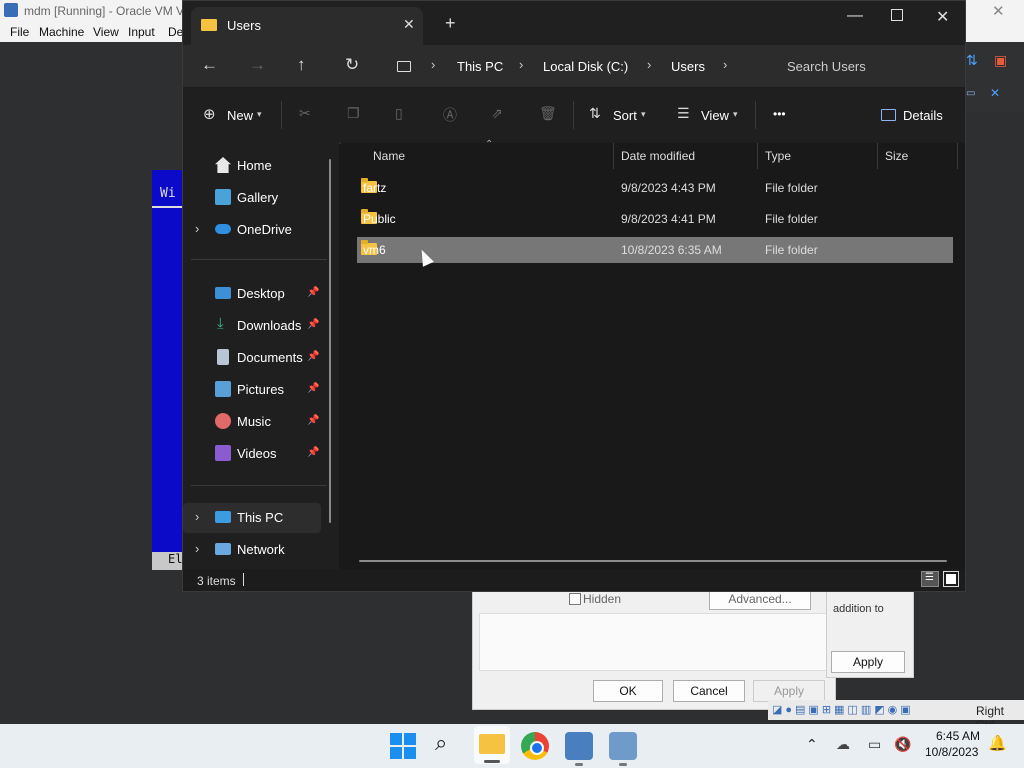  What do you see at coordinates (252, 550) in the screenshot?
I see `nav-network: › Network` at bounding box center [252, 550].